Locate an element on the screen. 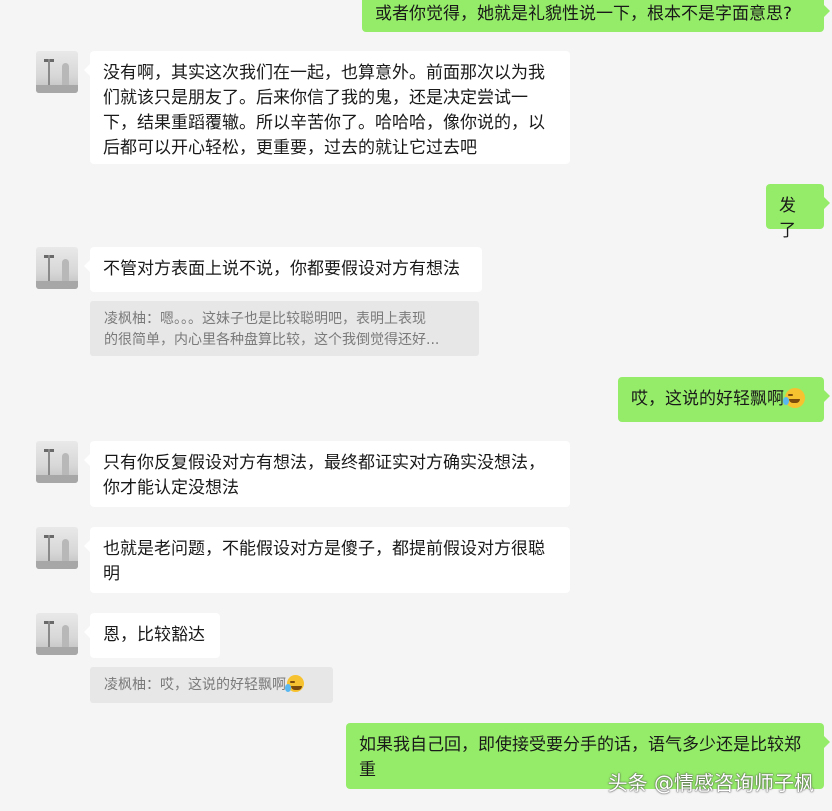 This screenshot has width=832, height=811. outgoing-message-bubble: 哎，这说的好轻飘啊 is located at coordinates (724, 399).